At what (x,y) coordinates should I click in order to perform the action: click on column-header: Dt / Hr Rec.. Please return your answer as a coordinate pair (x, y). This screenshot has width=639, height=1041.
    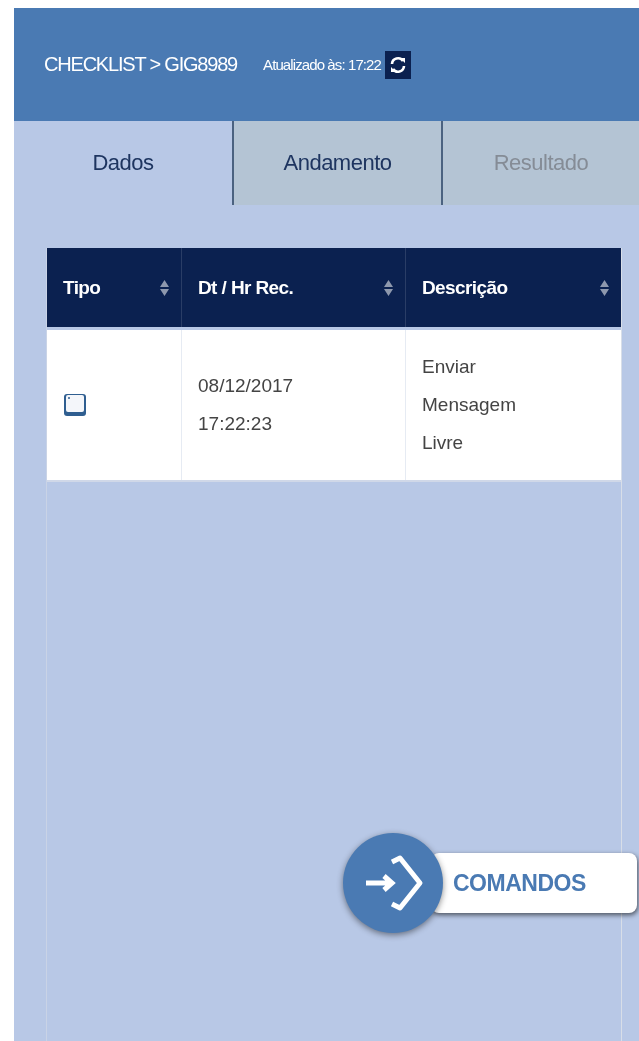
    Looking at the image, I should click on (293, 287).